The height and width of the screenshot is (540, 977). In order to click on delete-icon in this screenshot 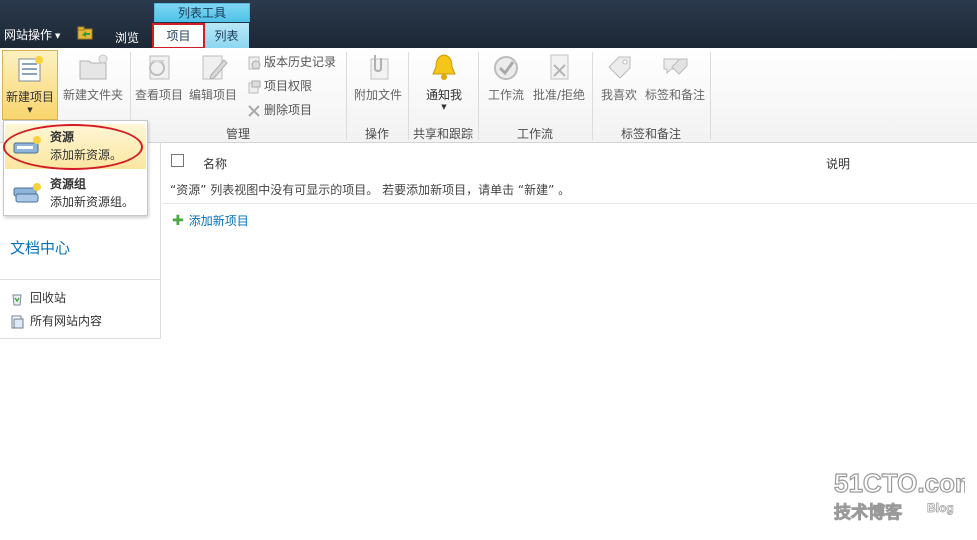, I will do `click(254, 110)`.